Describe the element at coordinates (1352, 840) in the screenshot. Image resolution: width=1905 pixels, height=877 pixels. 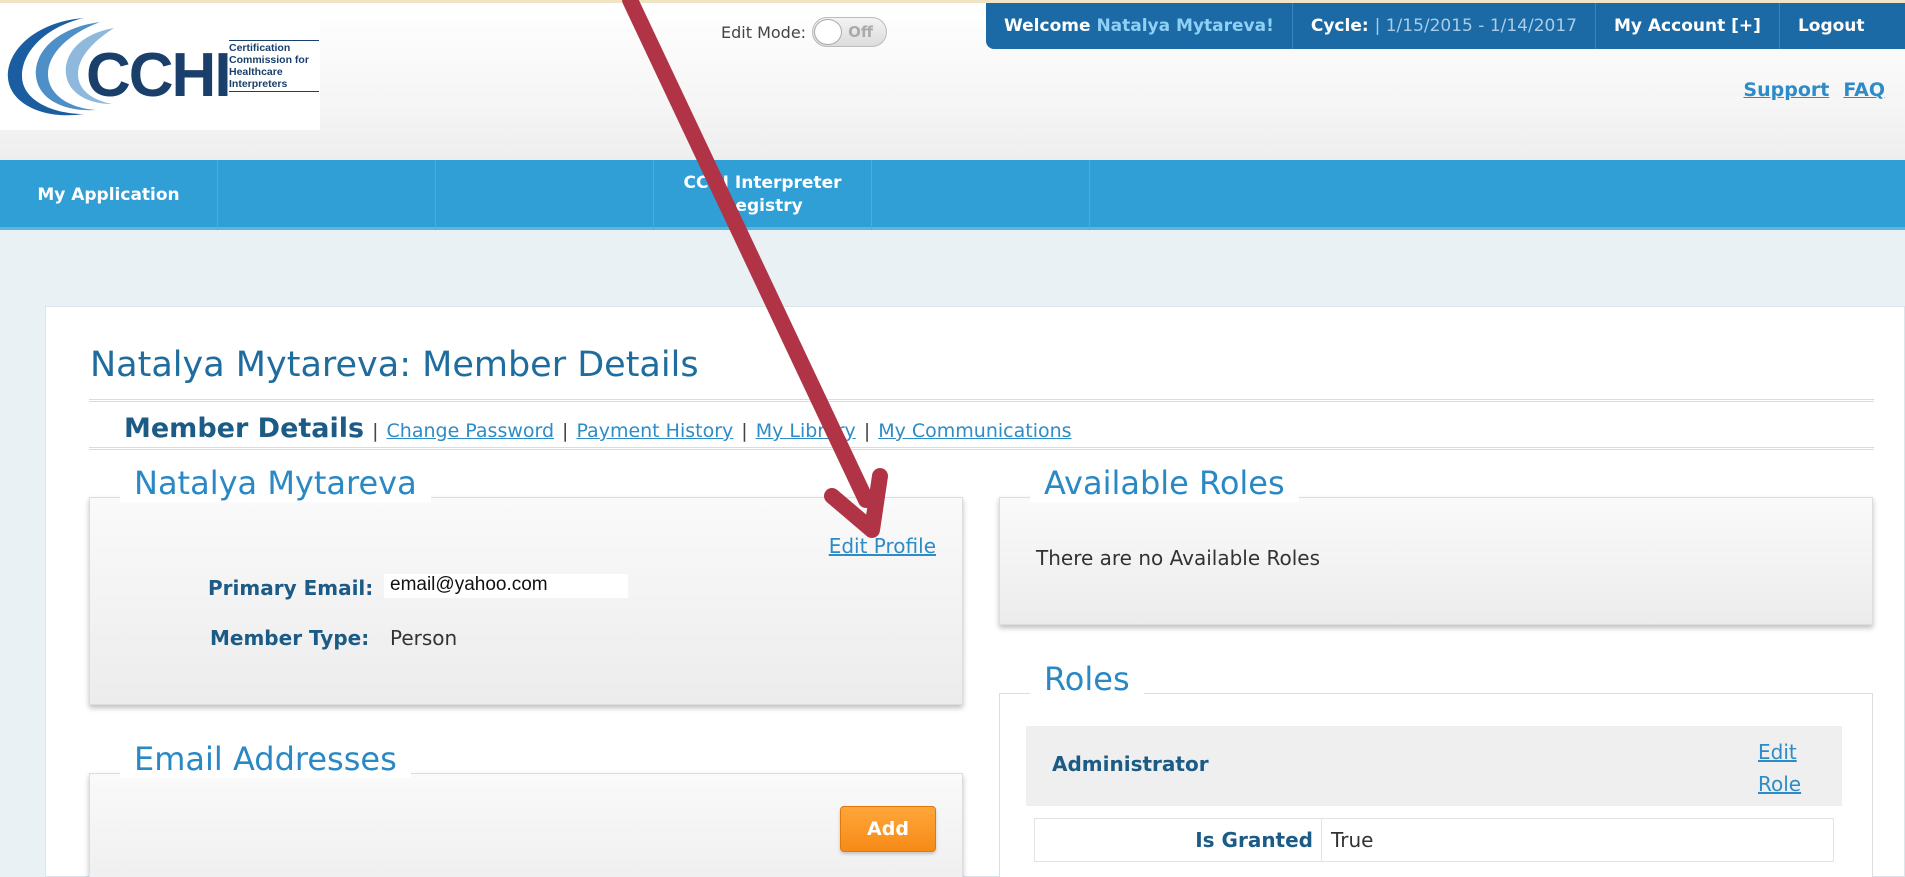
I see `is-granted-value: True` at that location.